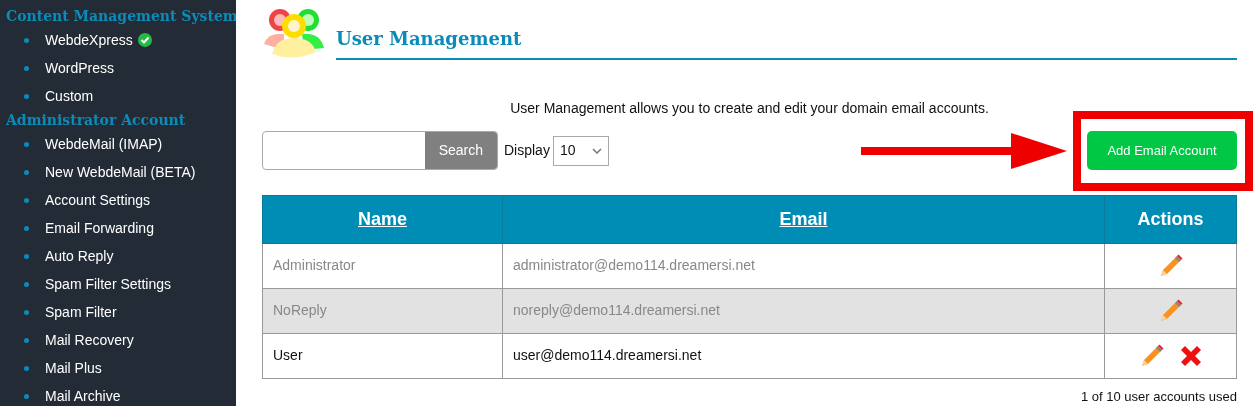  I want to click on page-title: User Management, so click(786, 42).